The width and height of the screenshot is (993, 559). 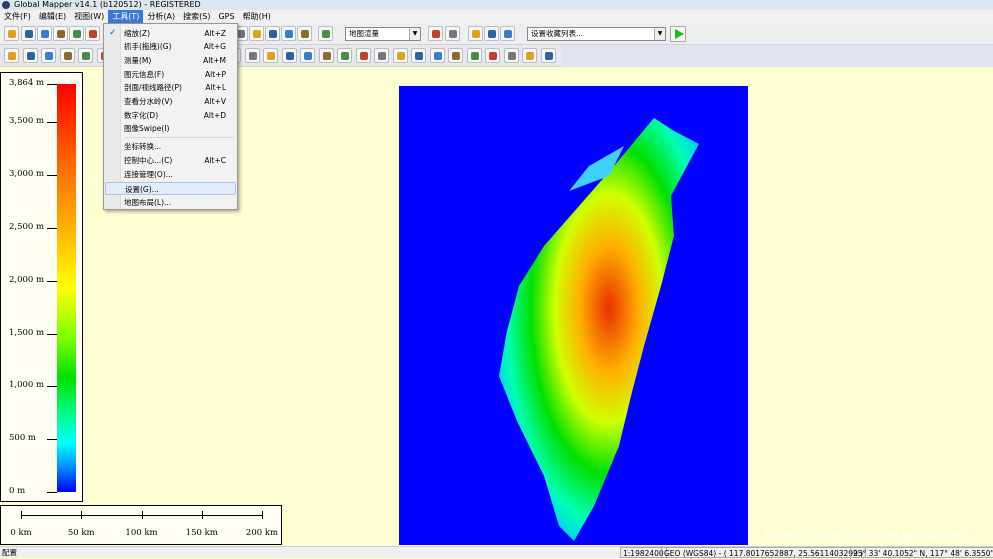 What do you see at coordinates (6, 5) in the screenshot?
I see `app-logo-icon` at bounding box center [6, 5].